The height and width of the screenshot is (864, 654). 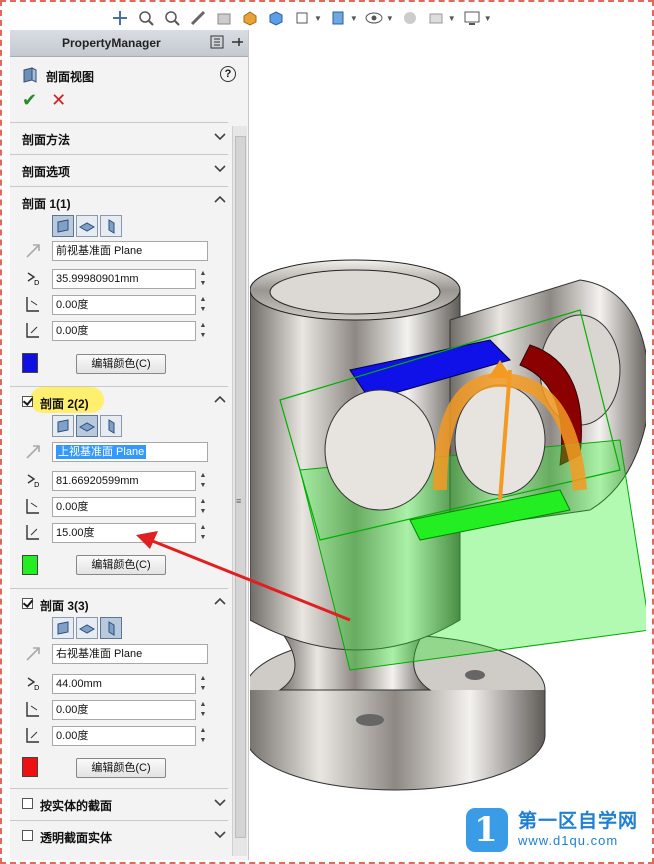 I want to click on hide-show-items-icon, so click(x=338, y=18).